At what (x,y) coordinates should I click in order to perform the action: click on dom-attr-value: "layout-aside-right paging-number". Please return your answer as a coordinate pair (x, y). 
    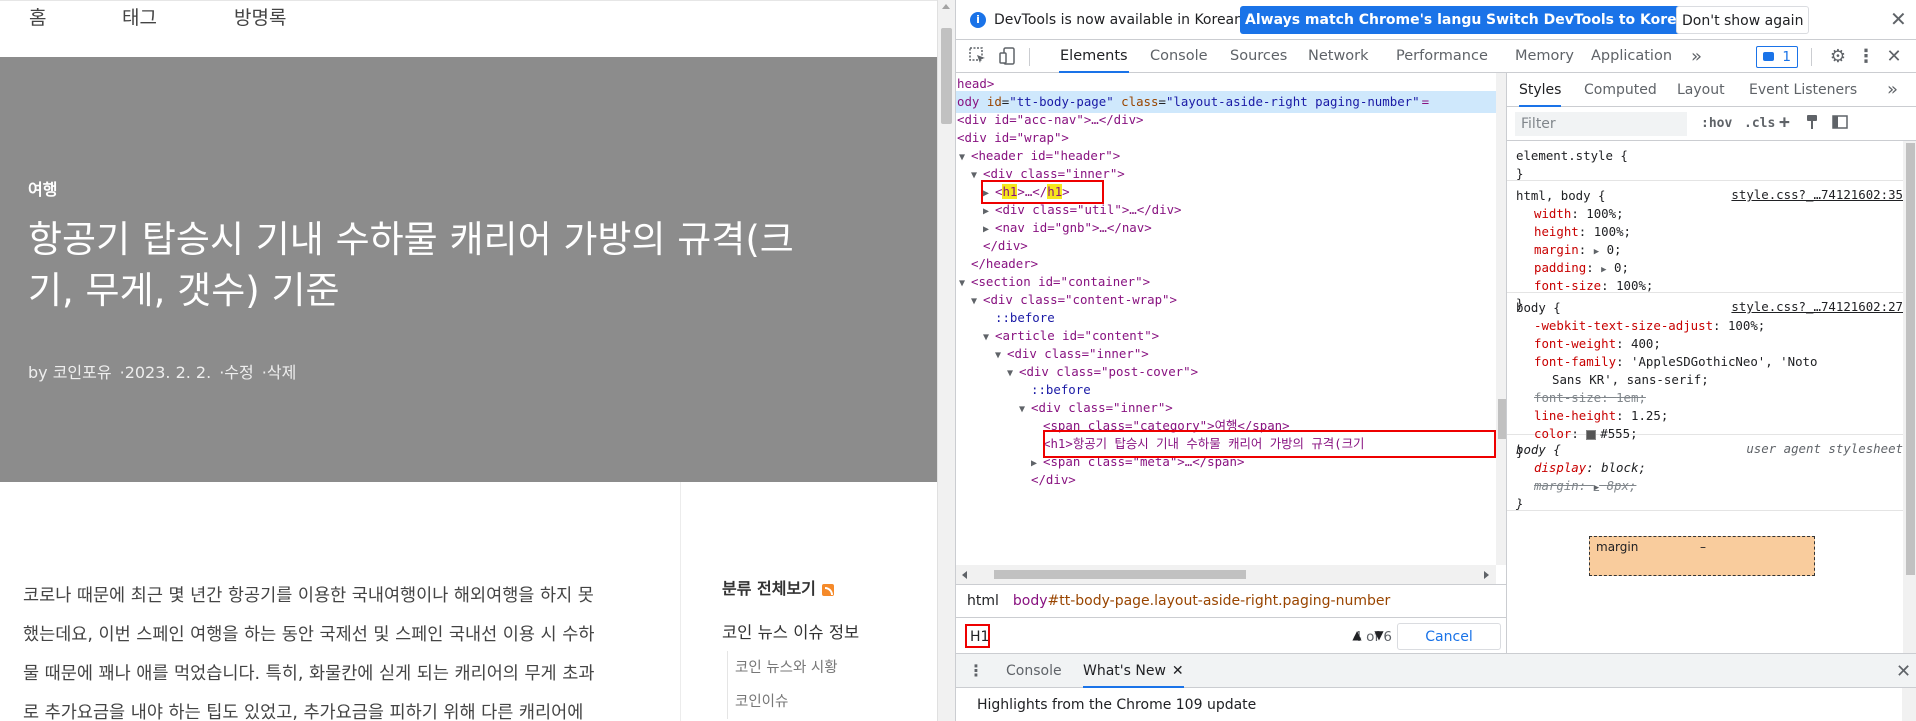
    Looking at the image, I should click on (1292, 101).